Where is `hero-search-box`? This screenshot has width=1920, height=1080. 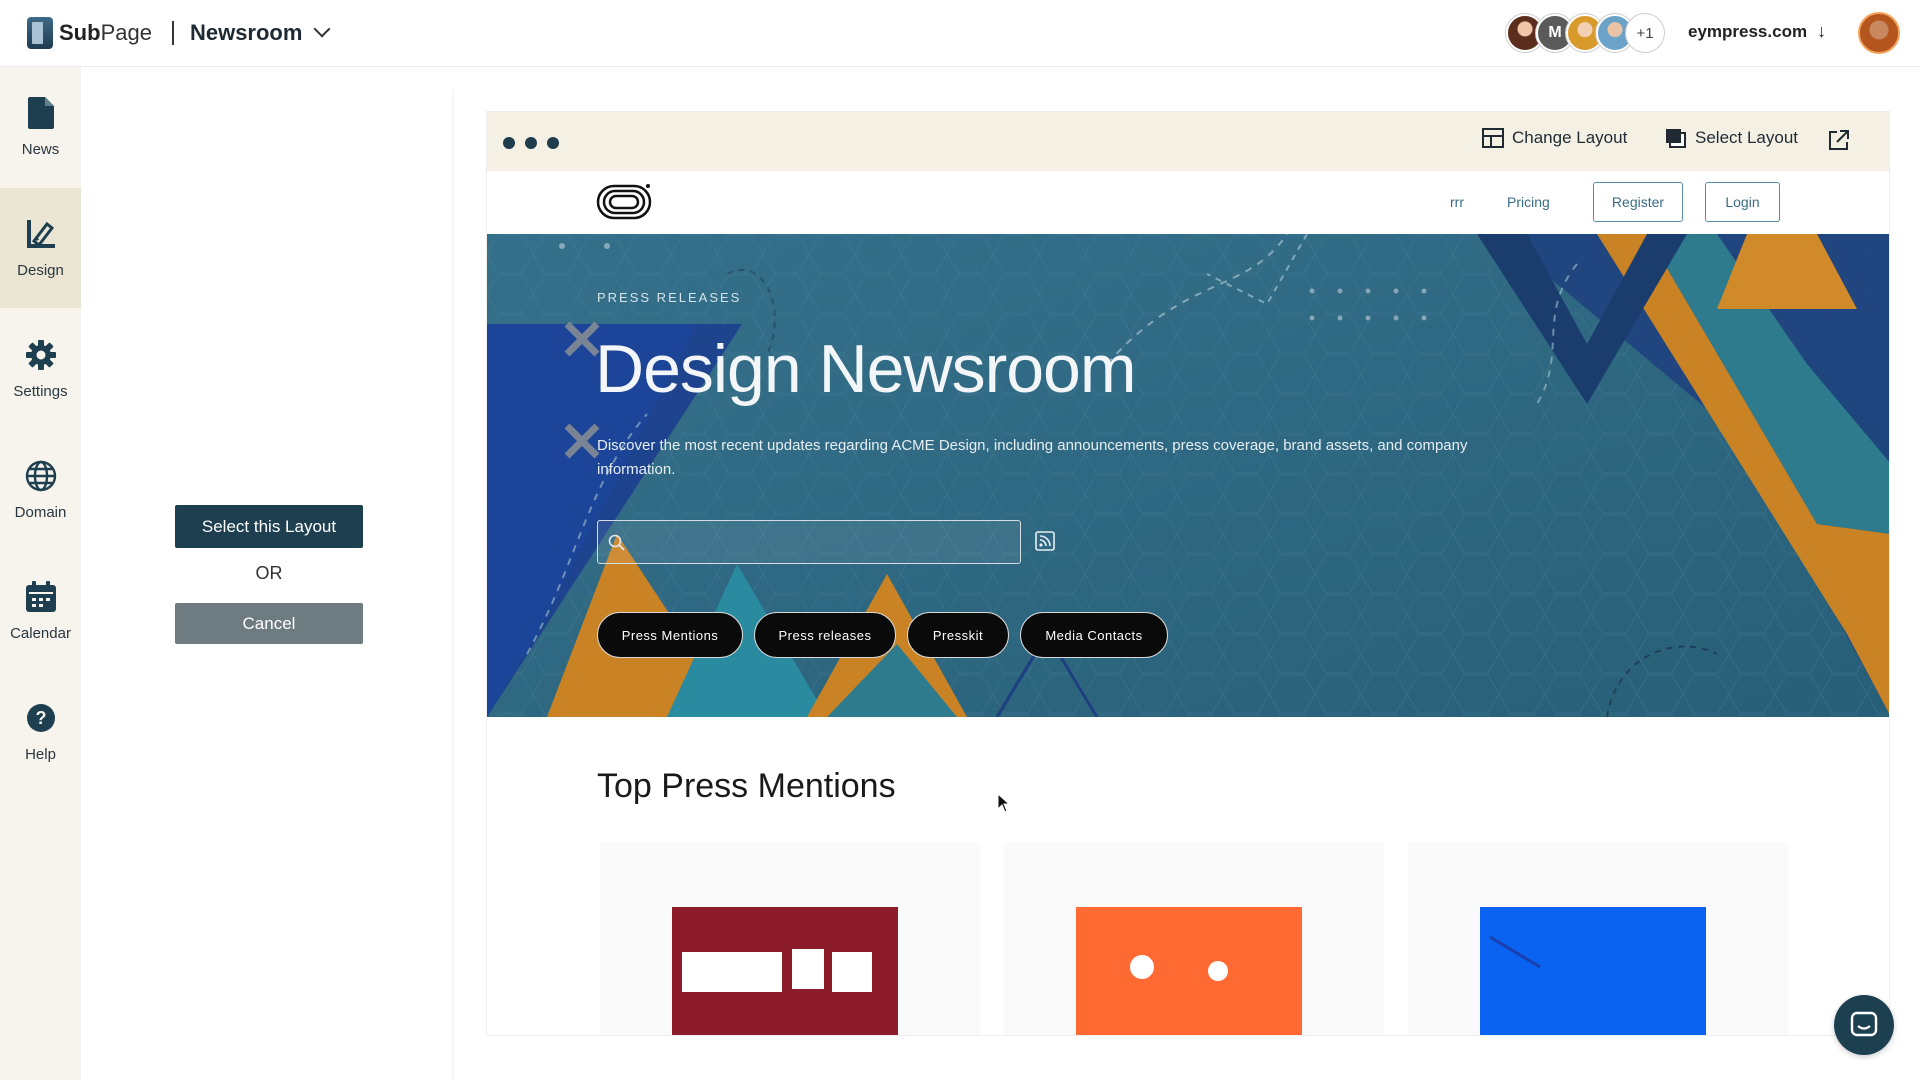 hero-search-box is located at coordinates (809, 542).